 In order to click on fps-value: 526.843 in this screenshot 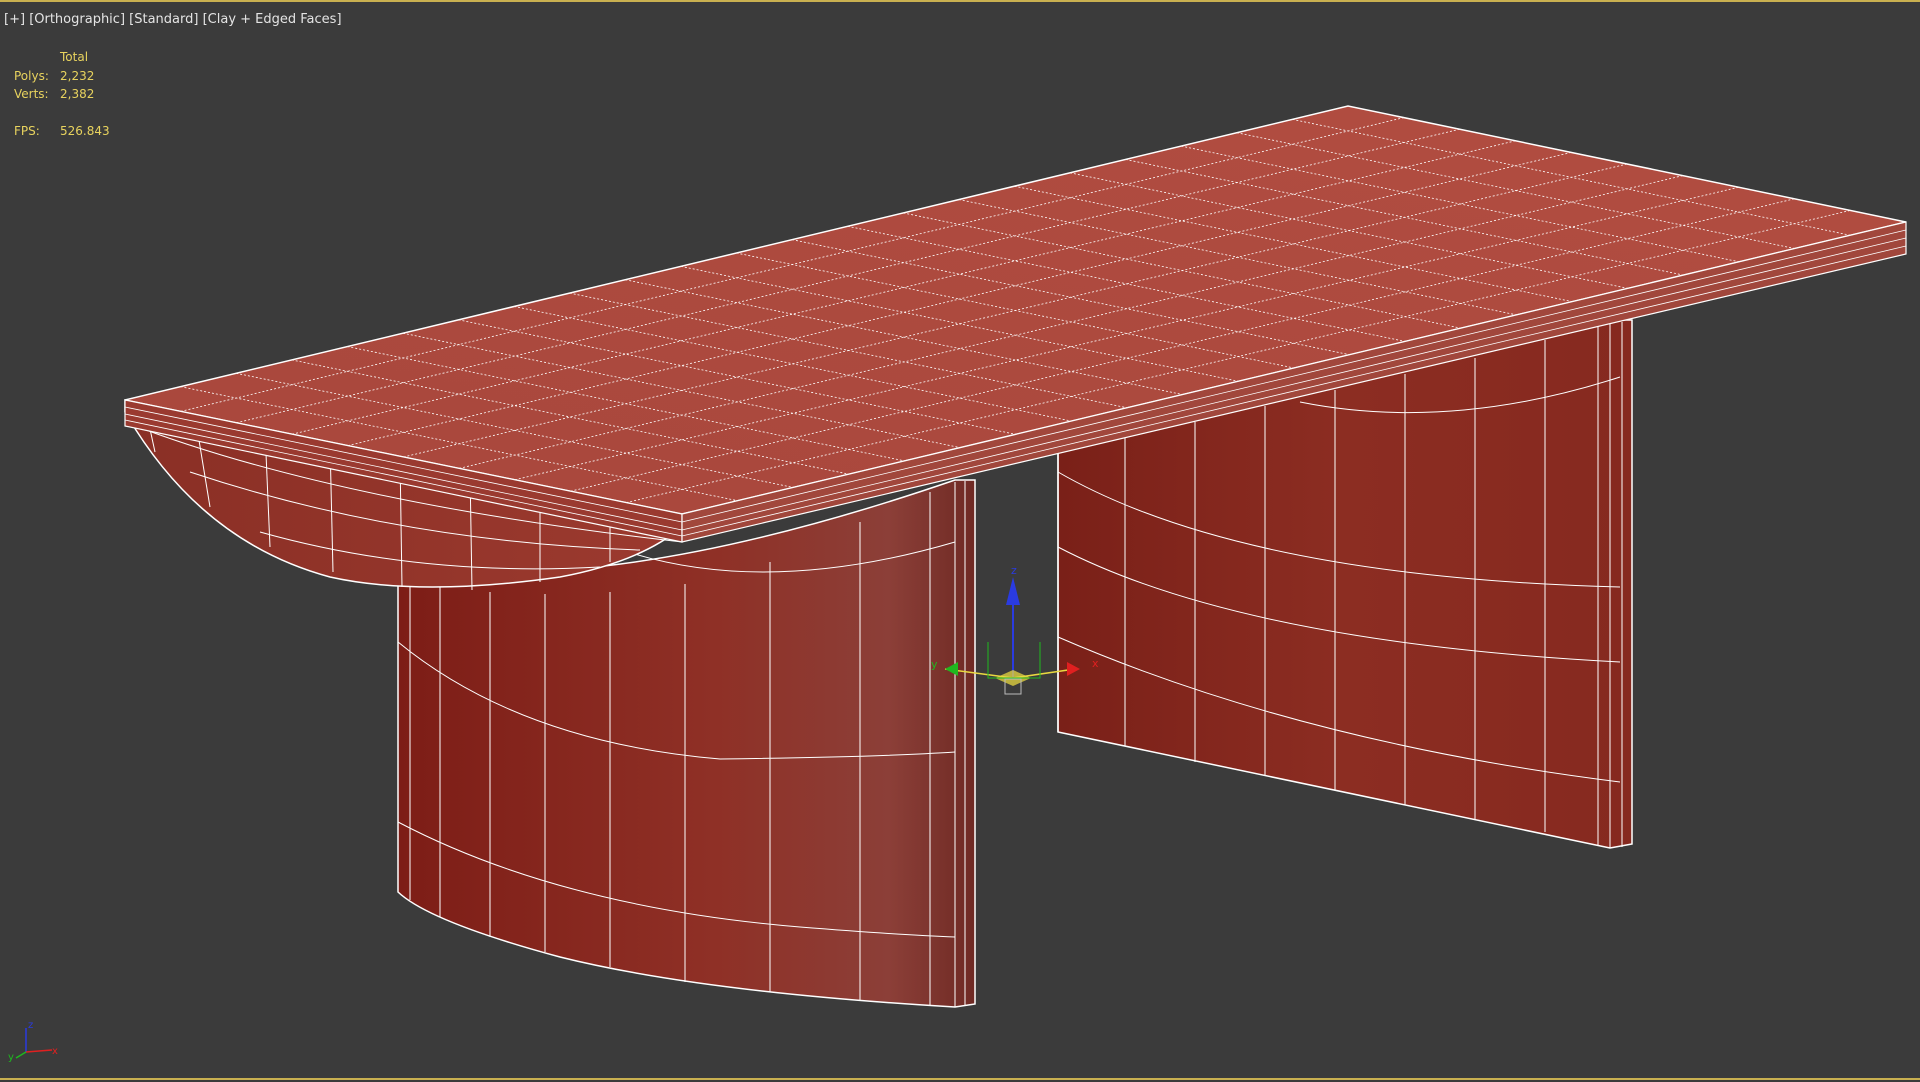, I will do `click(85, 130)`.